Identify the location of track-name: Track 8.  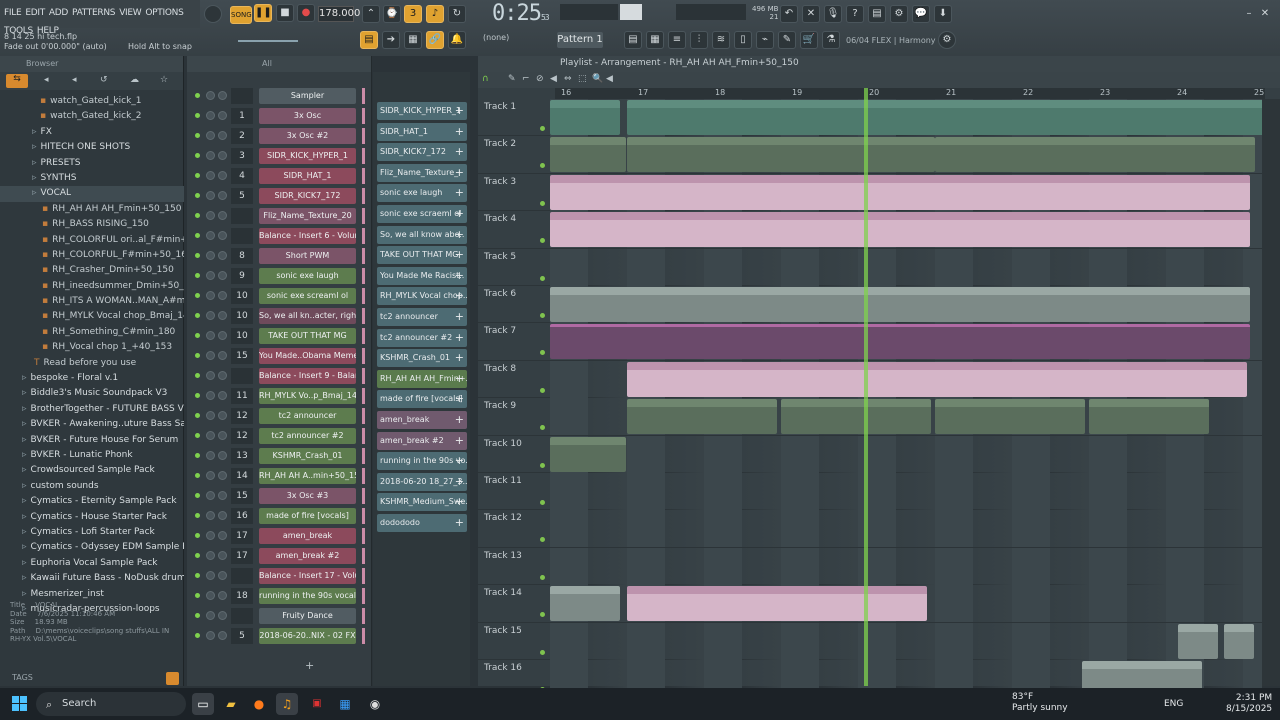
(514, 369).